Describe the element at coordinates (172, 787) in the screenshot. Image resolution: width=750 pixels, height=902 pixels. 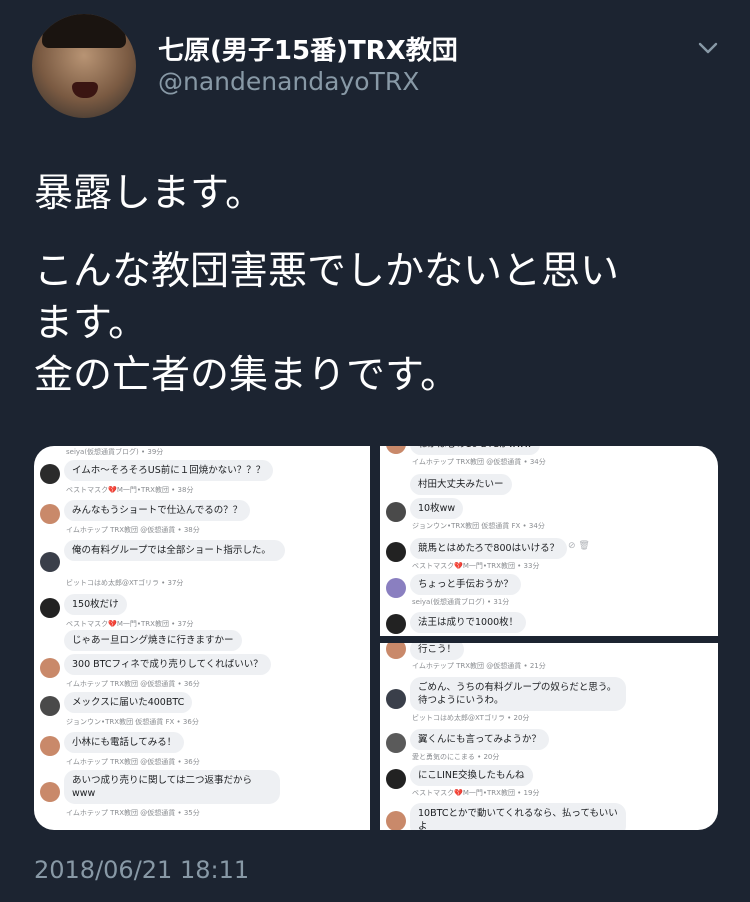
I see `message-bubble: あいつ成り売りに関しては二つ返事だからwww` at that location.